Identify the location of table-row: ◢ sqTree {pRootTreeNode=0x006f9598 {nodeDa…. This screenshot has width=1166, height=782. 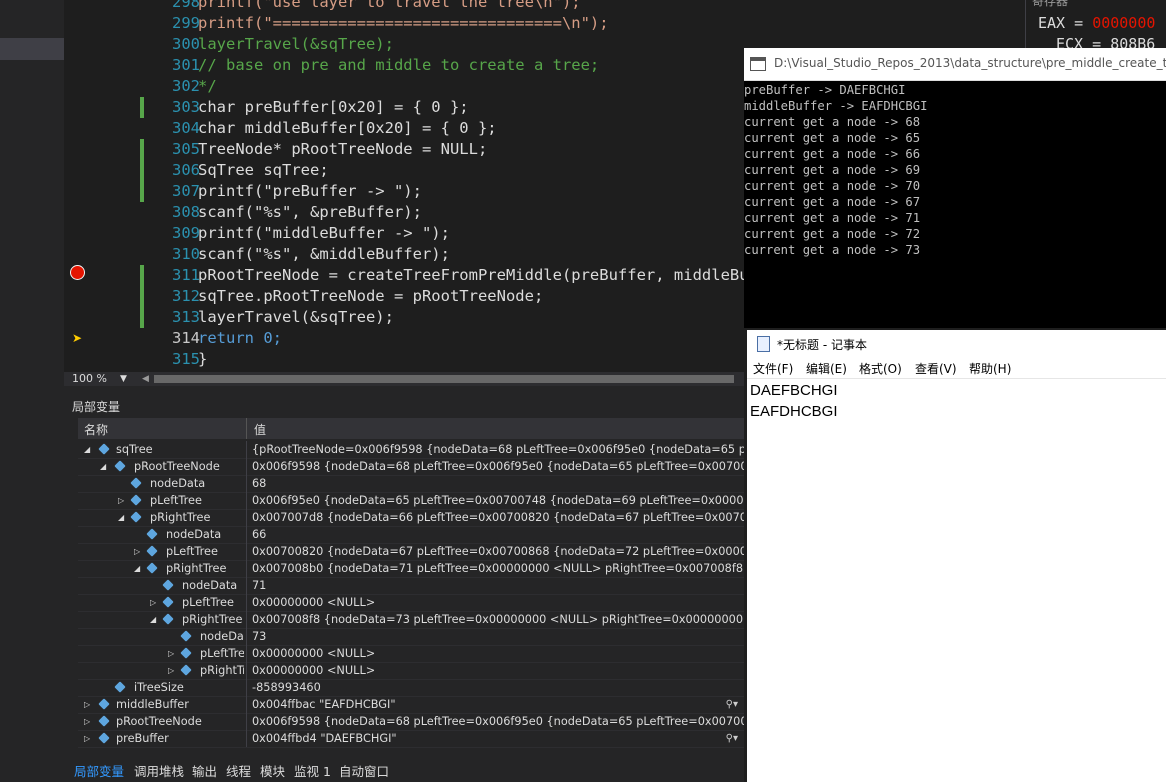
(411, 450).